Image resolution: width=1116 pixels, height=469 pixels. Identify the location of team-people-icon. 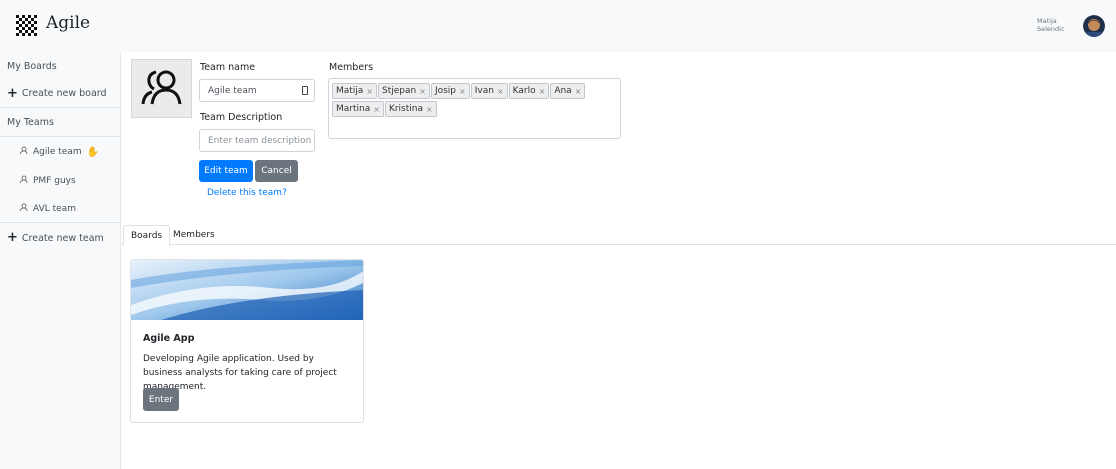
(161, 87).